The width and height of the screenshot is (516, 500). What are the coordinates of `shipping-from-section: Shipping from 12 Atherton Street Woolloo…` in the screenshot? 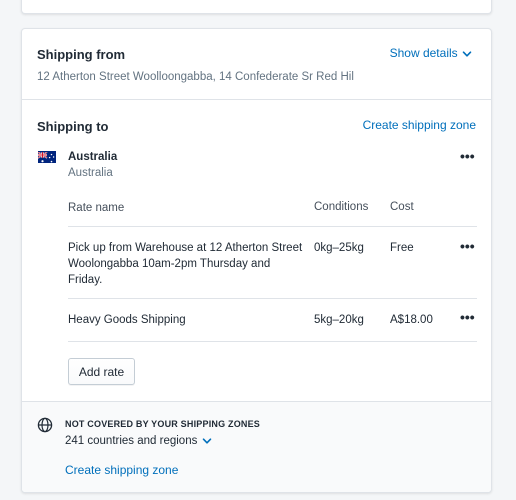 It's located at (256, 64).